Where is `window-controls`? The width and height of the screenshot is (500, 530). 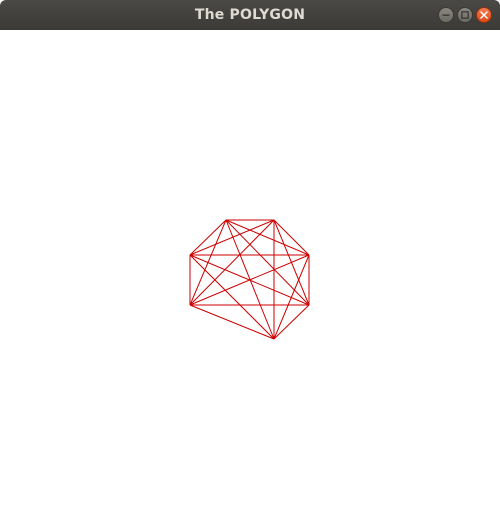 window-controls is located at coordinates (465, 15).